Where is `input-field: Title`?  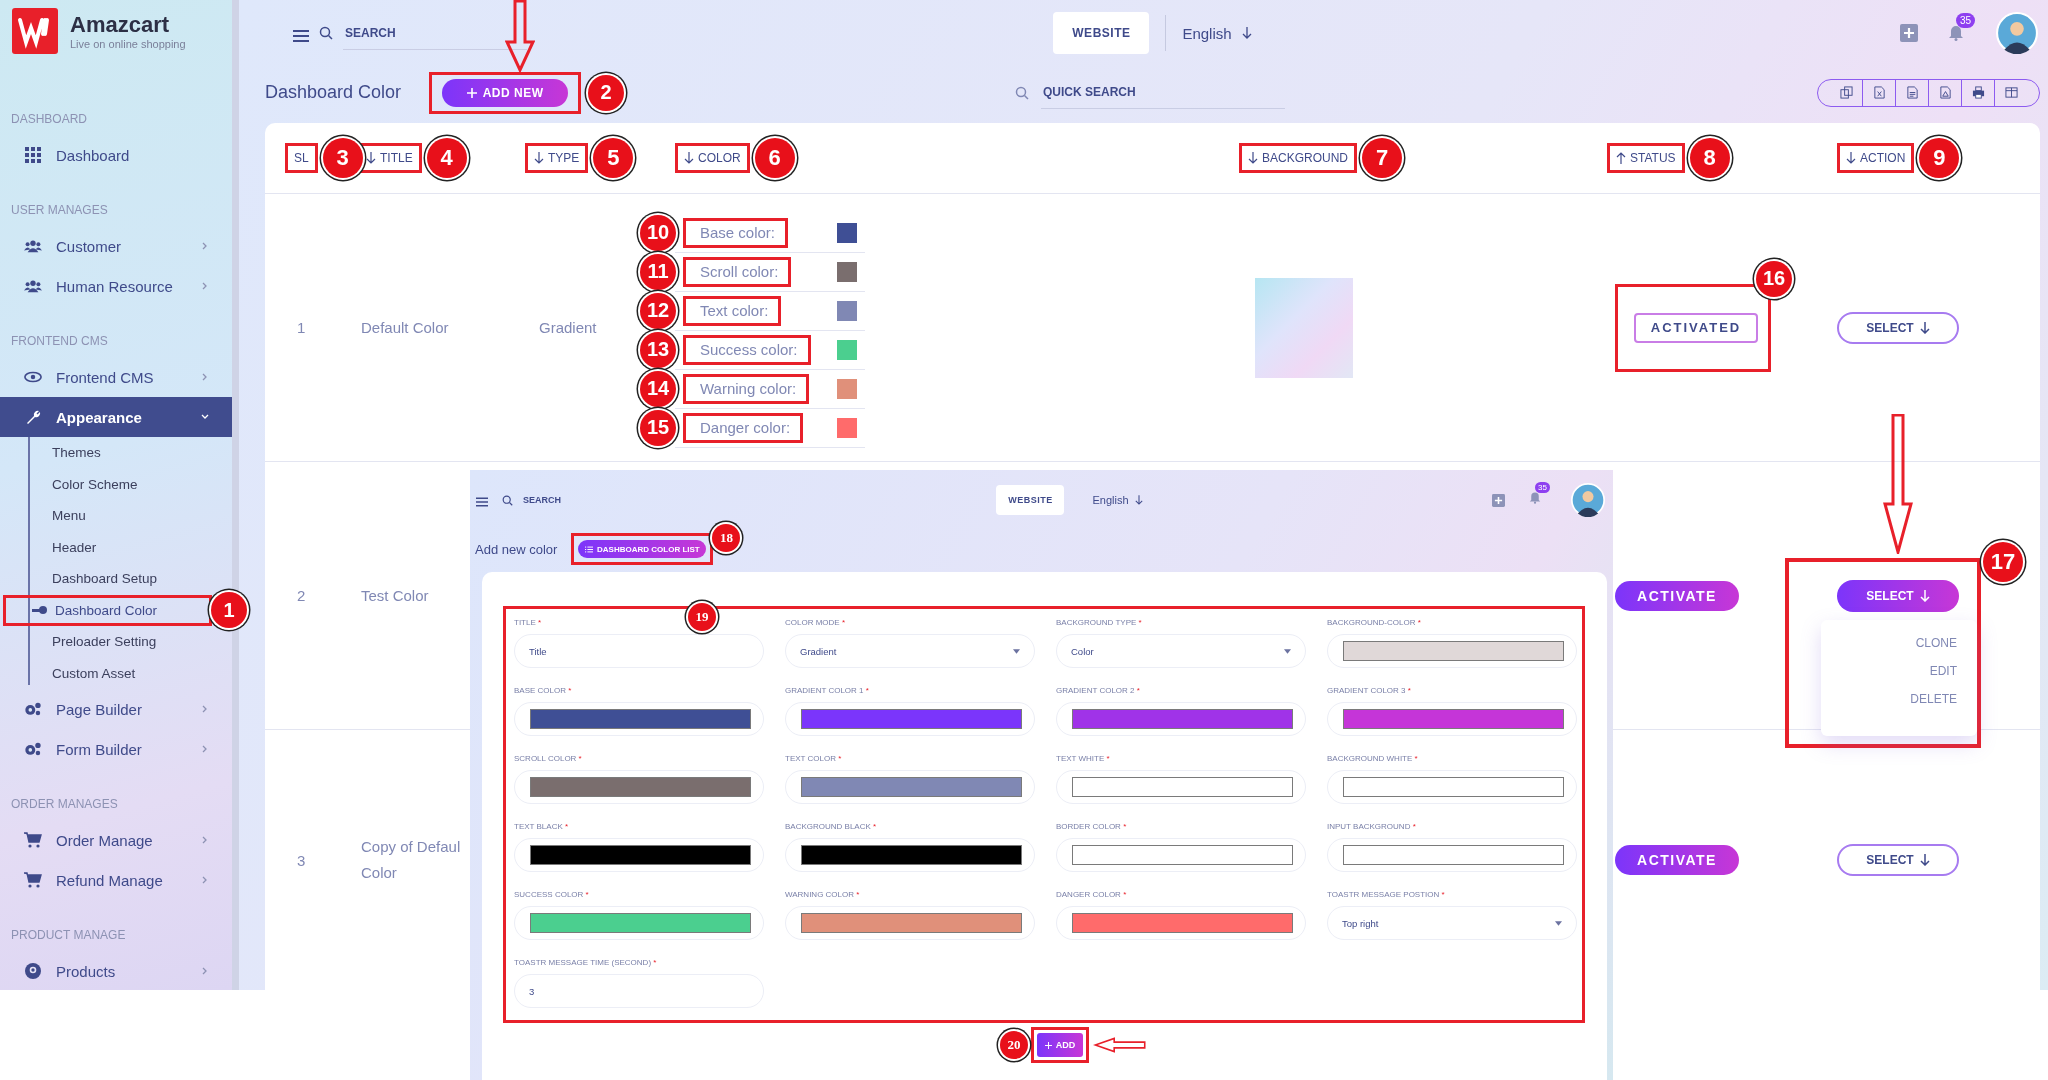
input-field: Title is located at coordinates (639, 651).